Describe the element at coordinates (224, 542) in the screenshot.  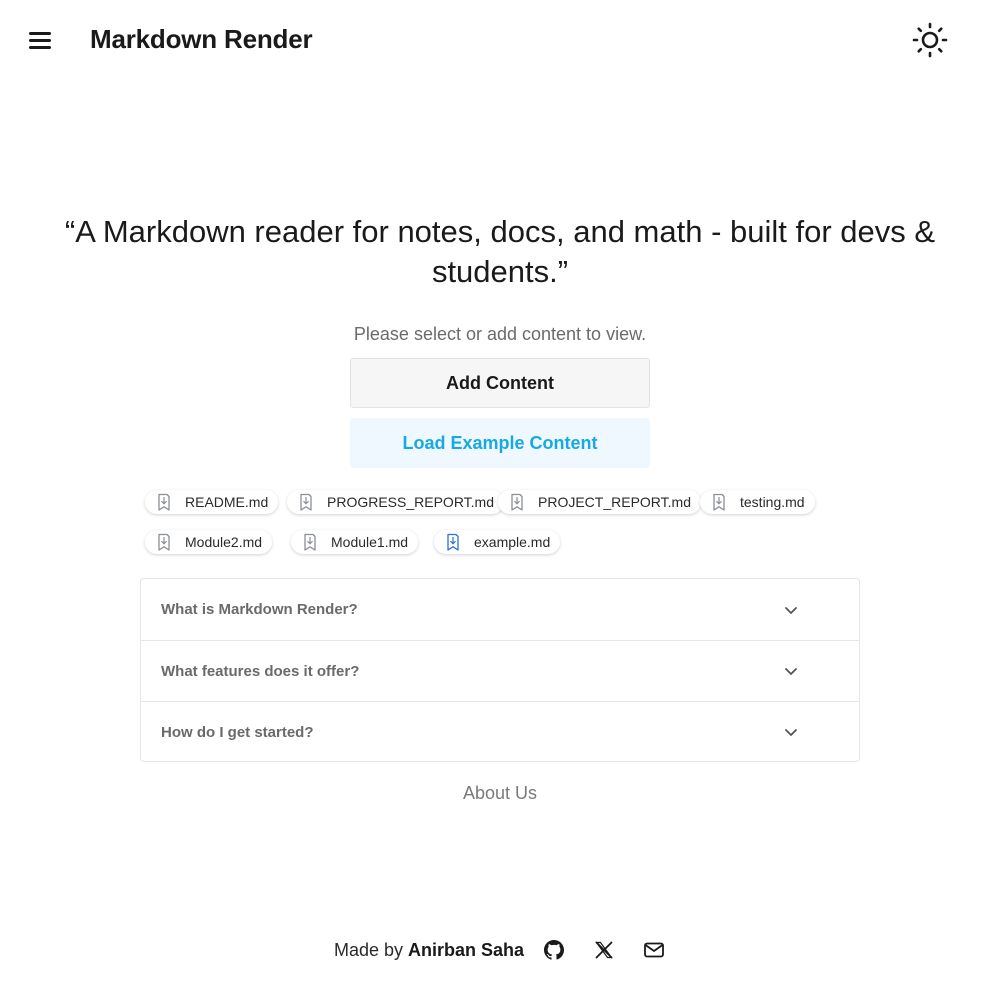
I see `file-chip-label: Module2.md` at that location.